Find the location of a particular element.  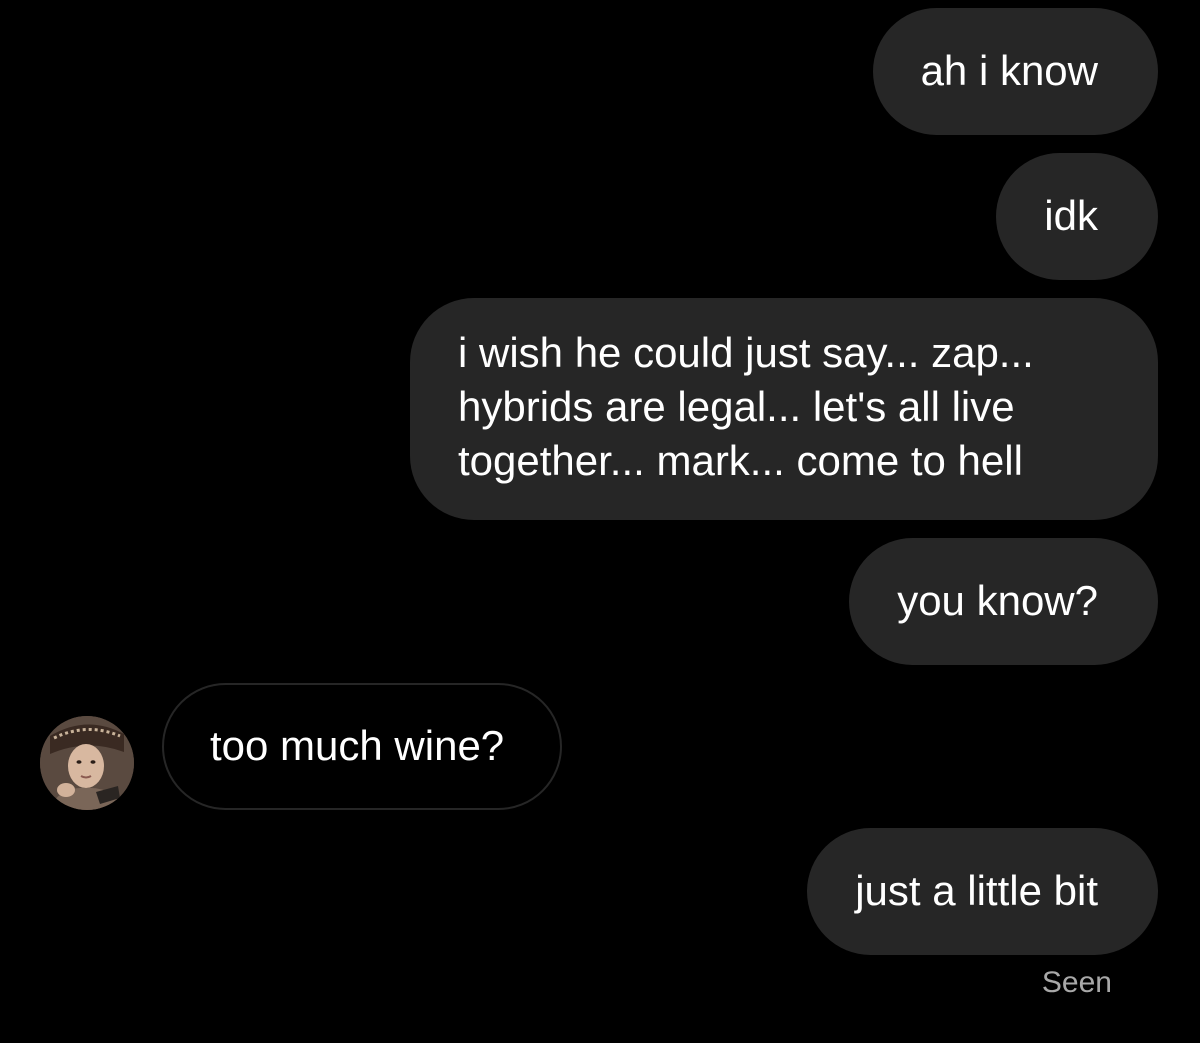

message-text-line: hybrids are legal... let's all live is located at coordinates (736, 406).